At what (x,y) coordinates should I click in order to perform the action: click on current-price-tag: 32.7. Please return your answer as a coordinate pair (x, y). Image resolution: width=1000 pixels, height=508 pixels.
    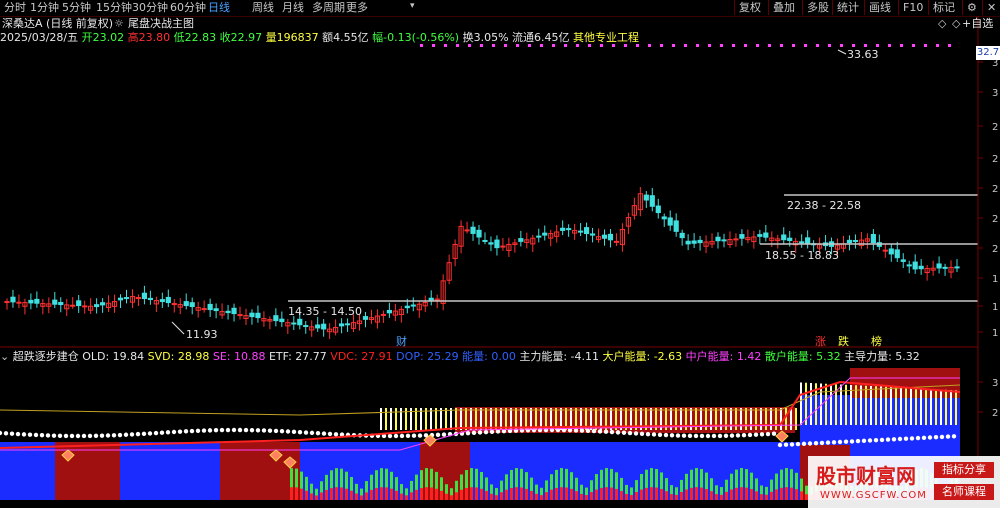
    Looking at the image, I should click on (988, 53).